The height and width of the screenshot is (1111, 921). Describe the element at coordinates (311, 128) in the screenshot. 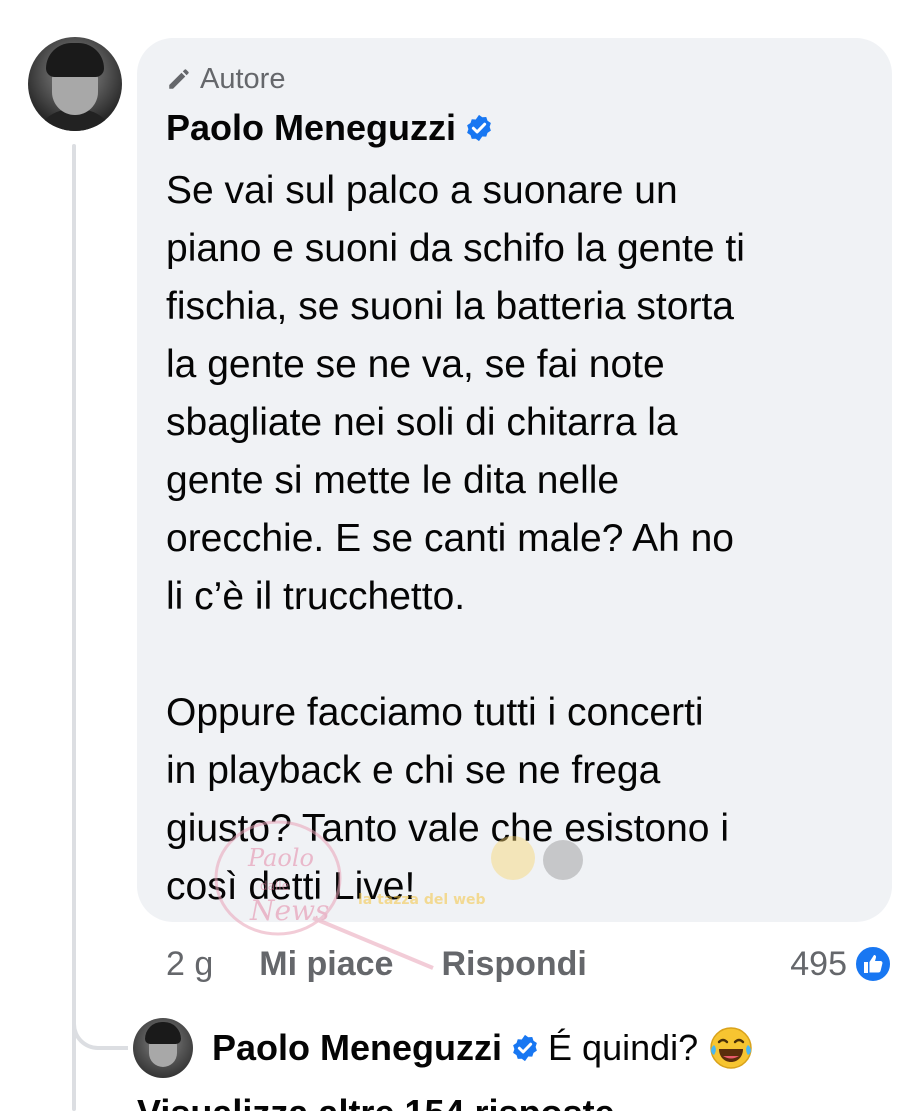

I see `author-name: Paolo Meneguzzi` at that location.